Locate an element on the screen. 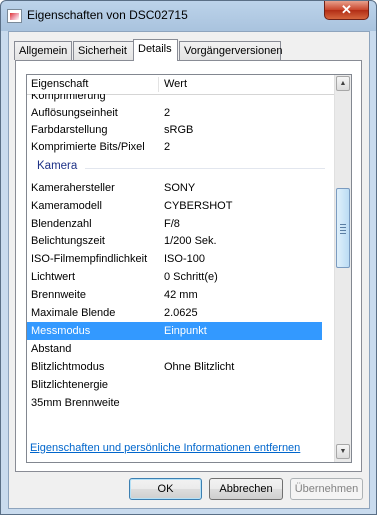 This screenshot has height=515, width=377. list-row: Abstand is located at coordinates (180, 349).